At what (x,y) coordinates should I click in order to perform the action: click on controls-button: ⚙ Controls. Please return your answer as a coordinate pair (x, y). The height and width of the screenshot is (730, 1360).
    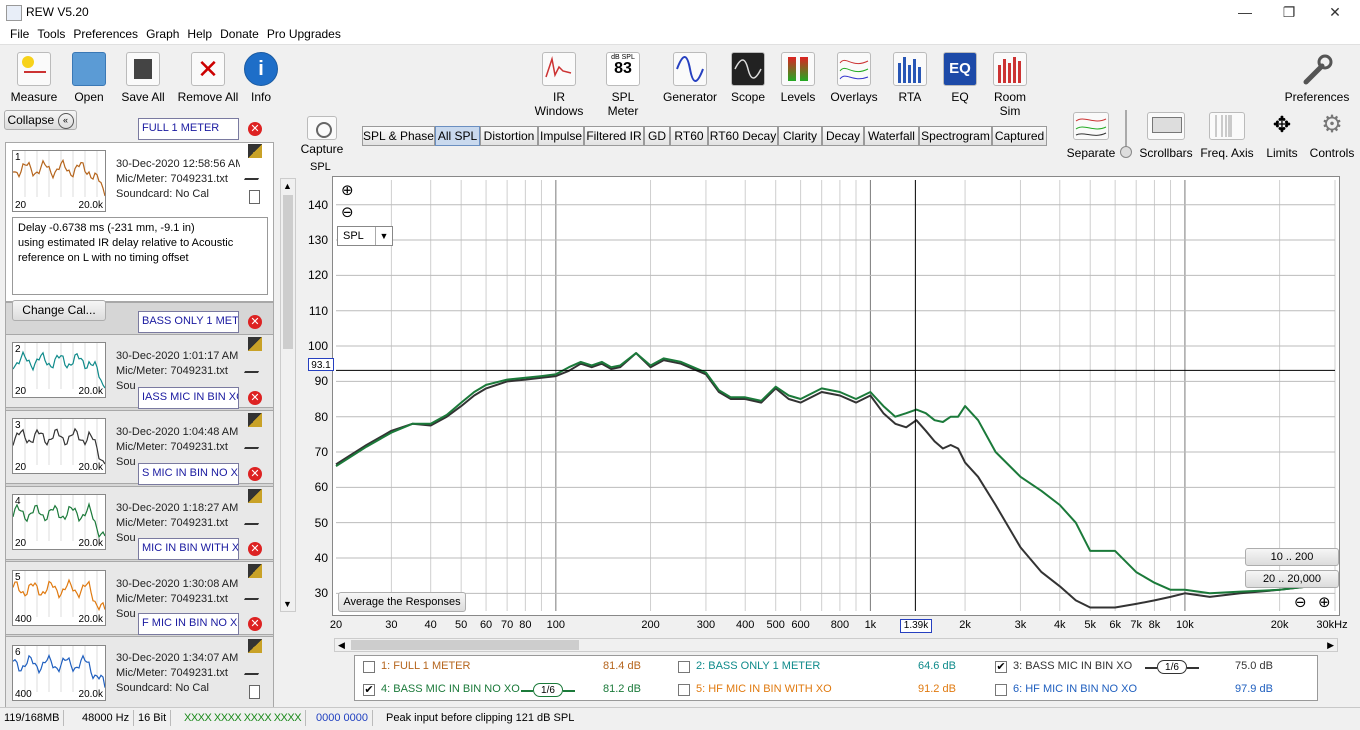
    Looking at the image, I should click on (1332, 136).